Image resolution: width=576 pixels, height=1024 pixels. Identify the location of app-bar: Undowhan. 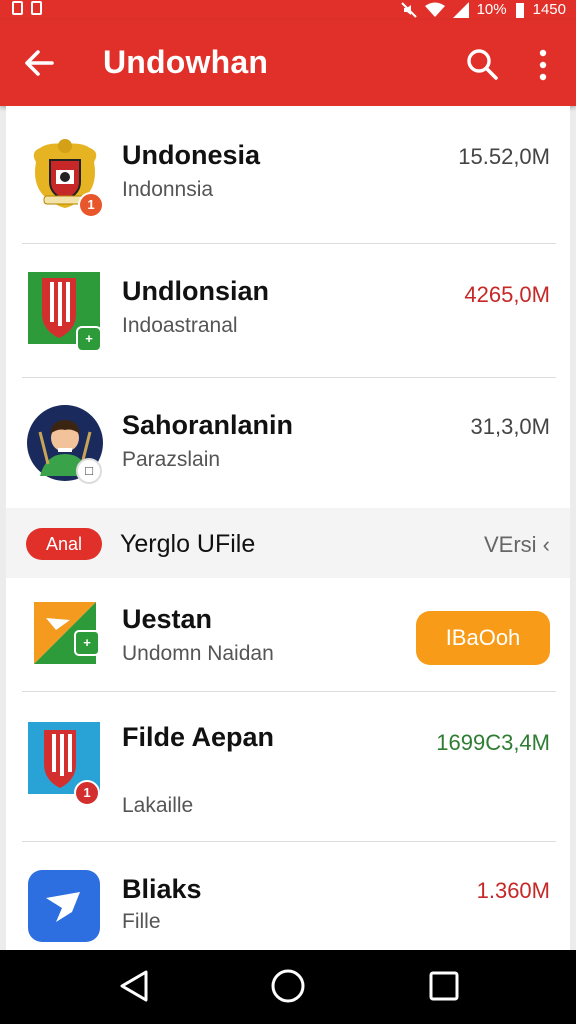
(288, 63).